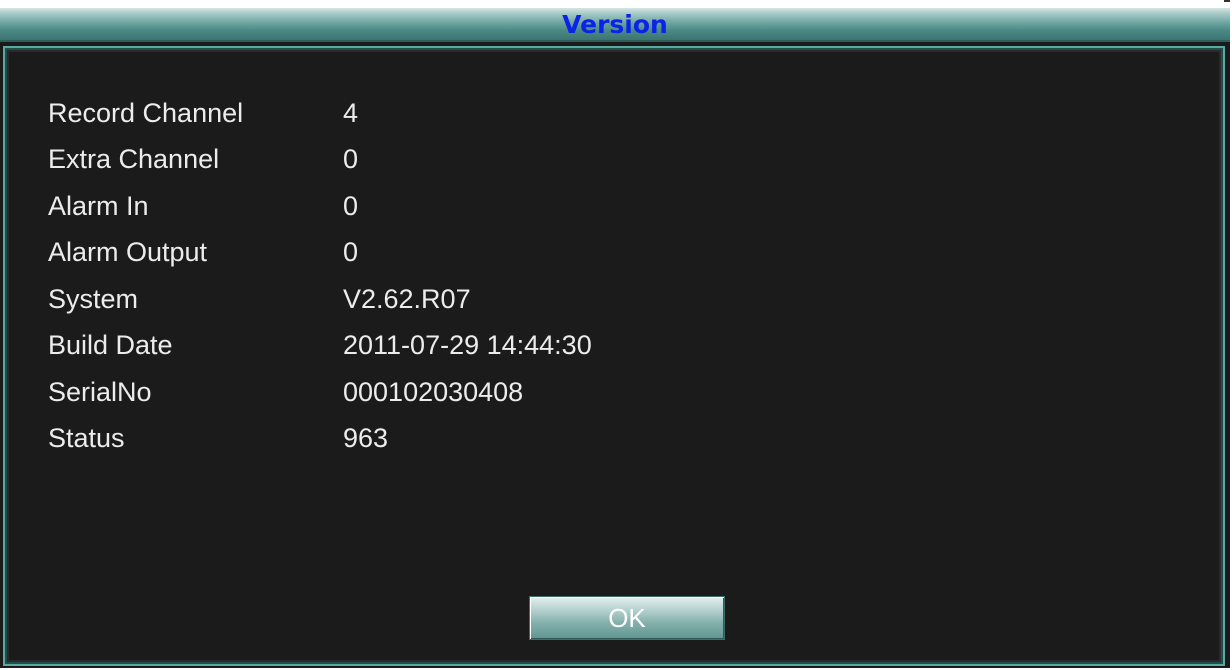  I want to click on info-row-extra-channel: Extra Channel 0, so click(320, 160).